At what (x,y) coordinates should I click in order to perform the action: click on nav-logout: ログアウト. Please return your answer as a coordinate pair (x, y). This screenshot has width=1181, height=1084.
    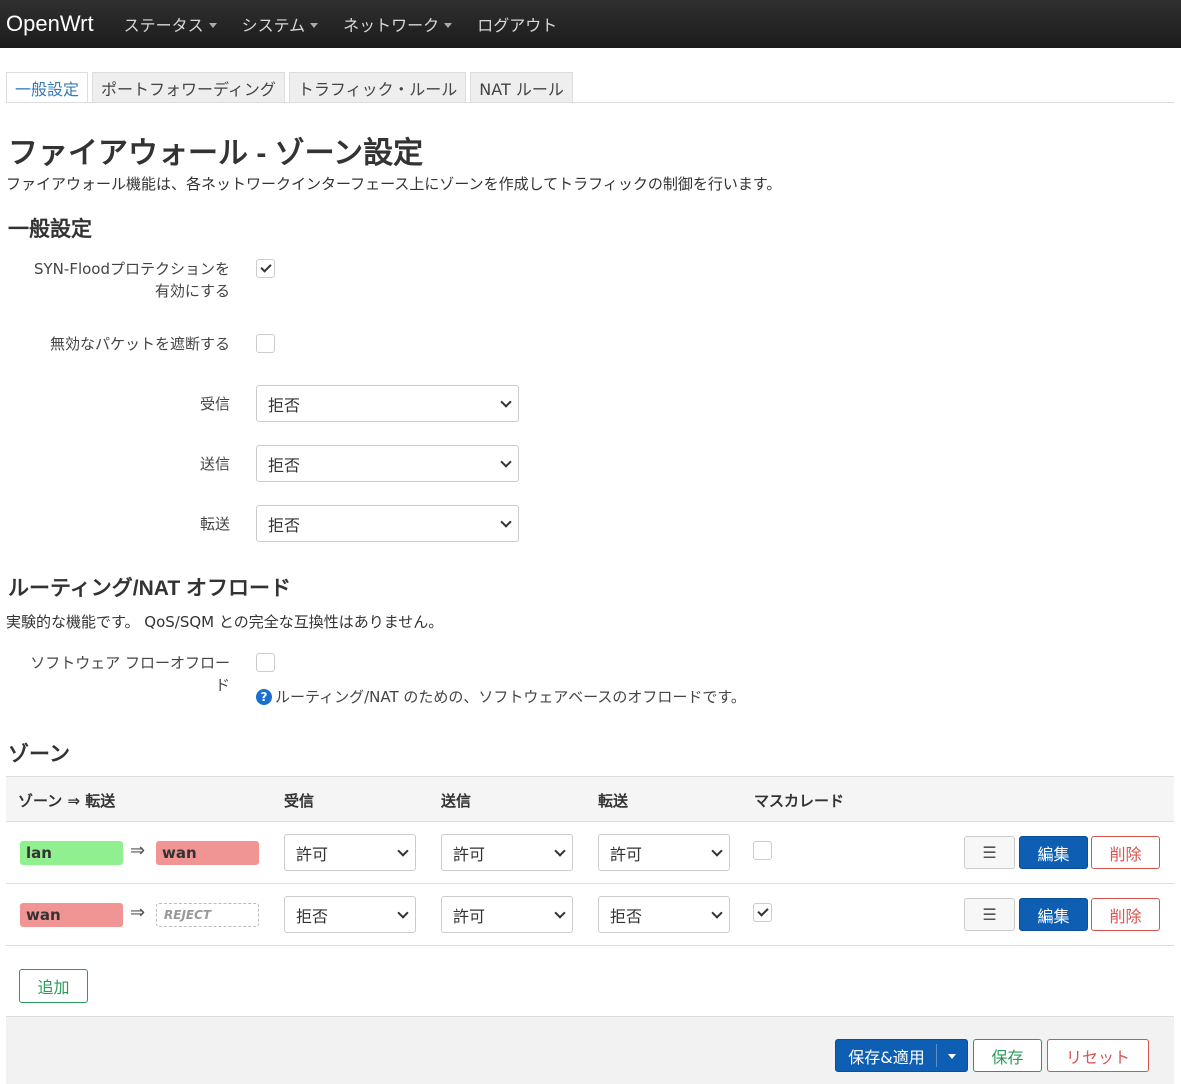
    Looking at the image, I should click on (517, 24).